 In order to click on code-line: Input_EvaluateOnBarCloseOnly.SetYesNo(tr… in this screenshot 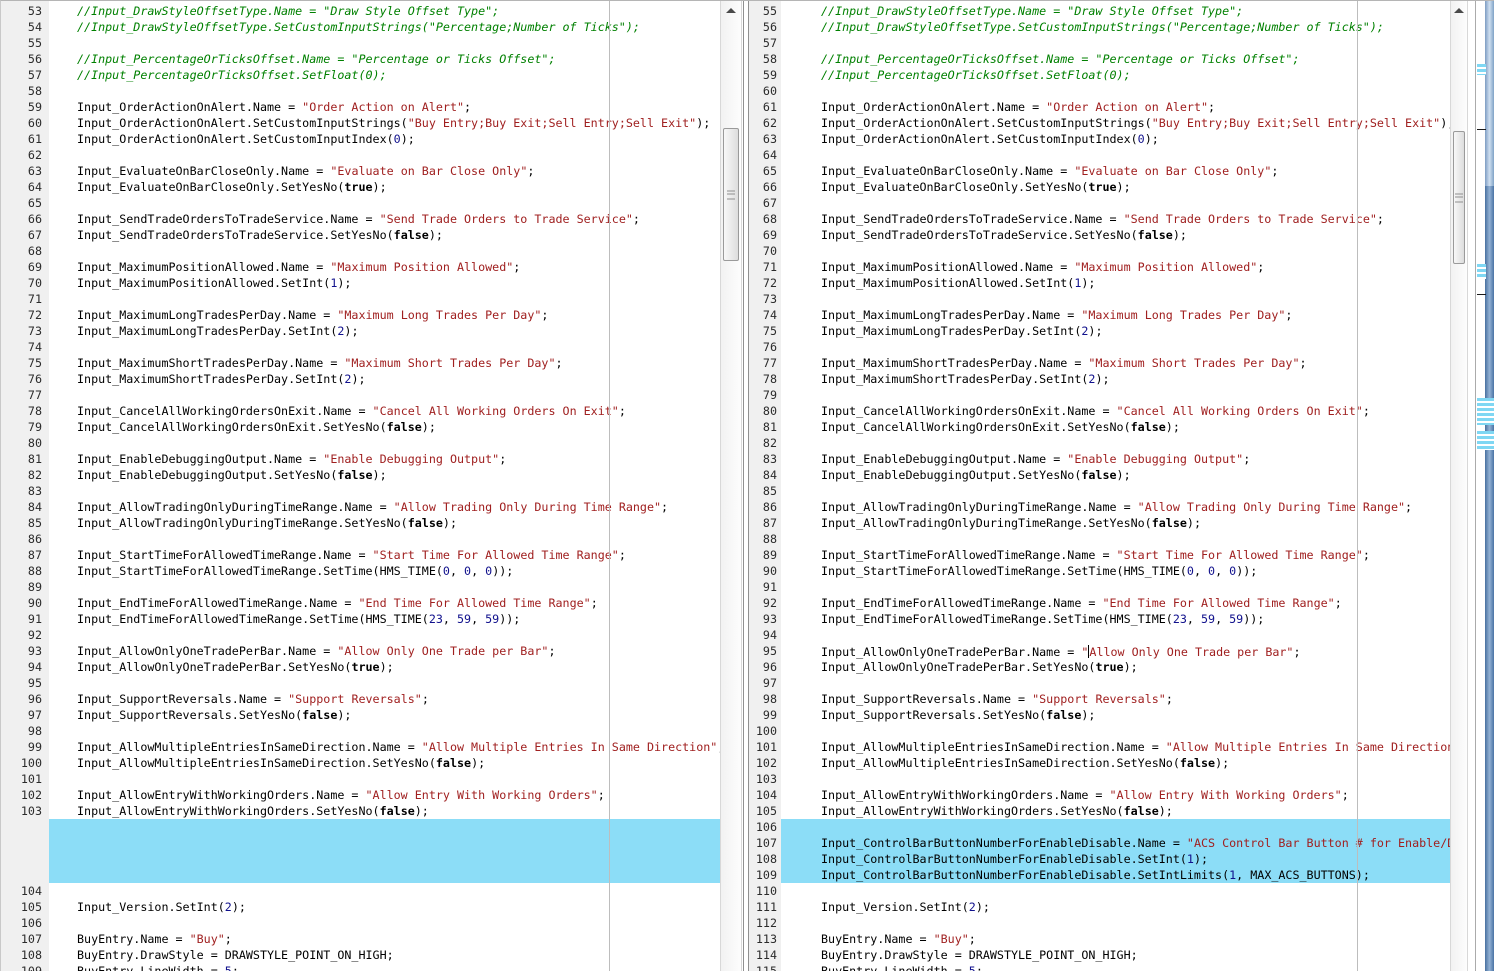, I will do `click(384, 187)`.